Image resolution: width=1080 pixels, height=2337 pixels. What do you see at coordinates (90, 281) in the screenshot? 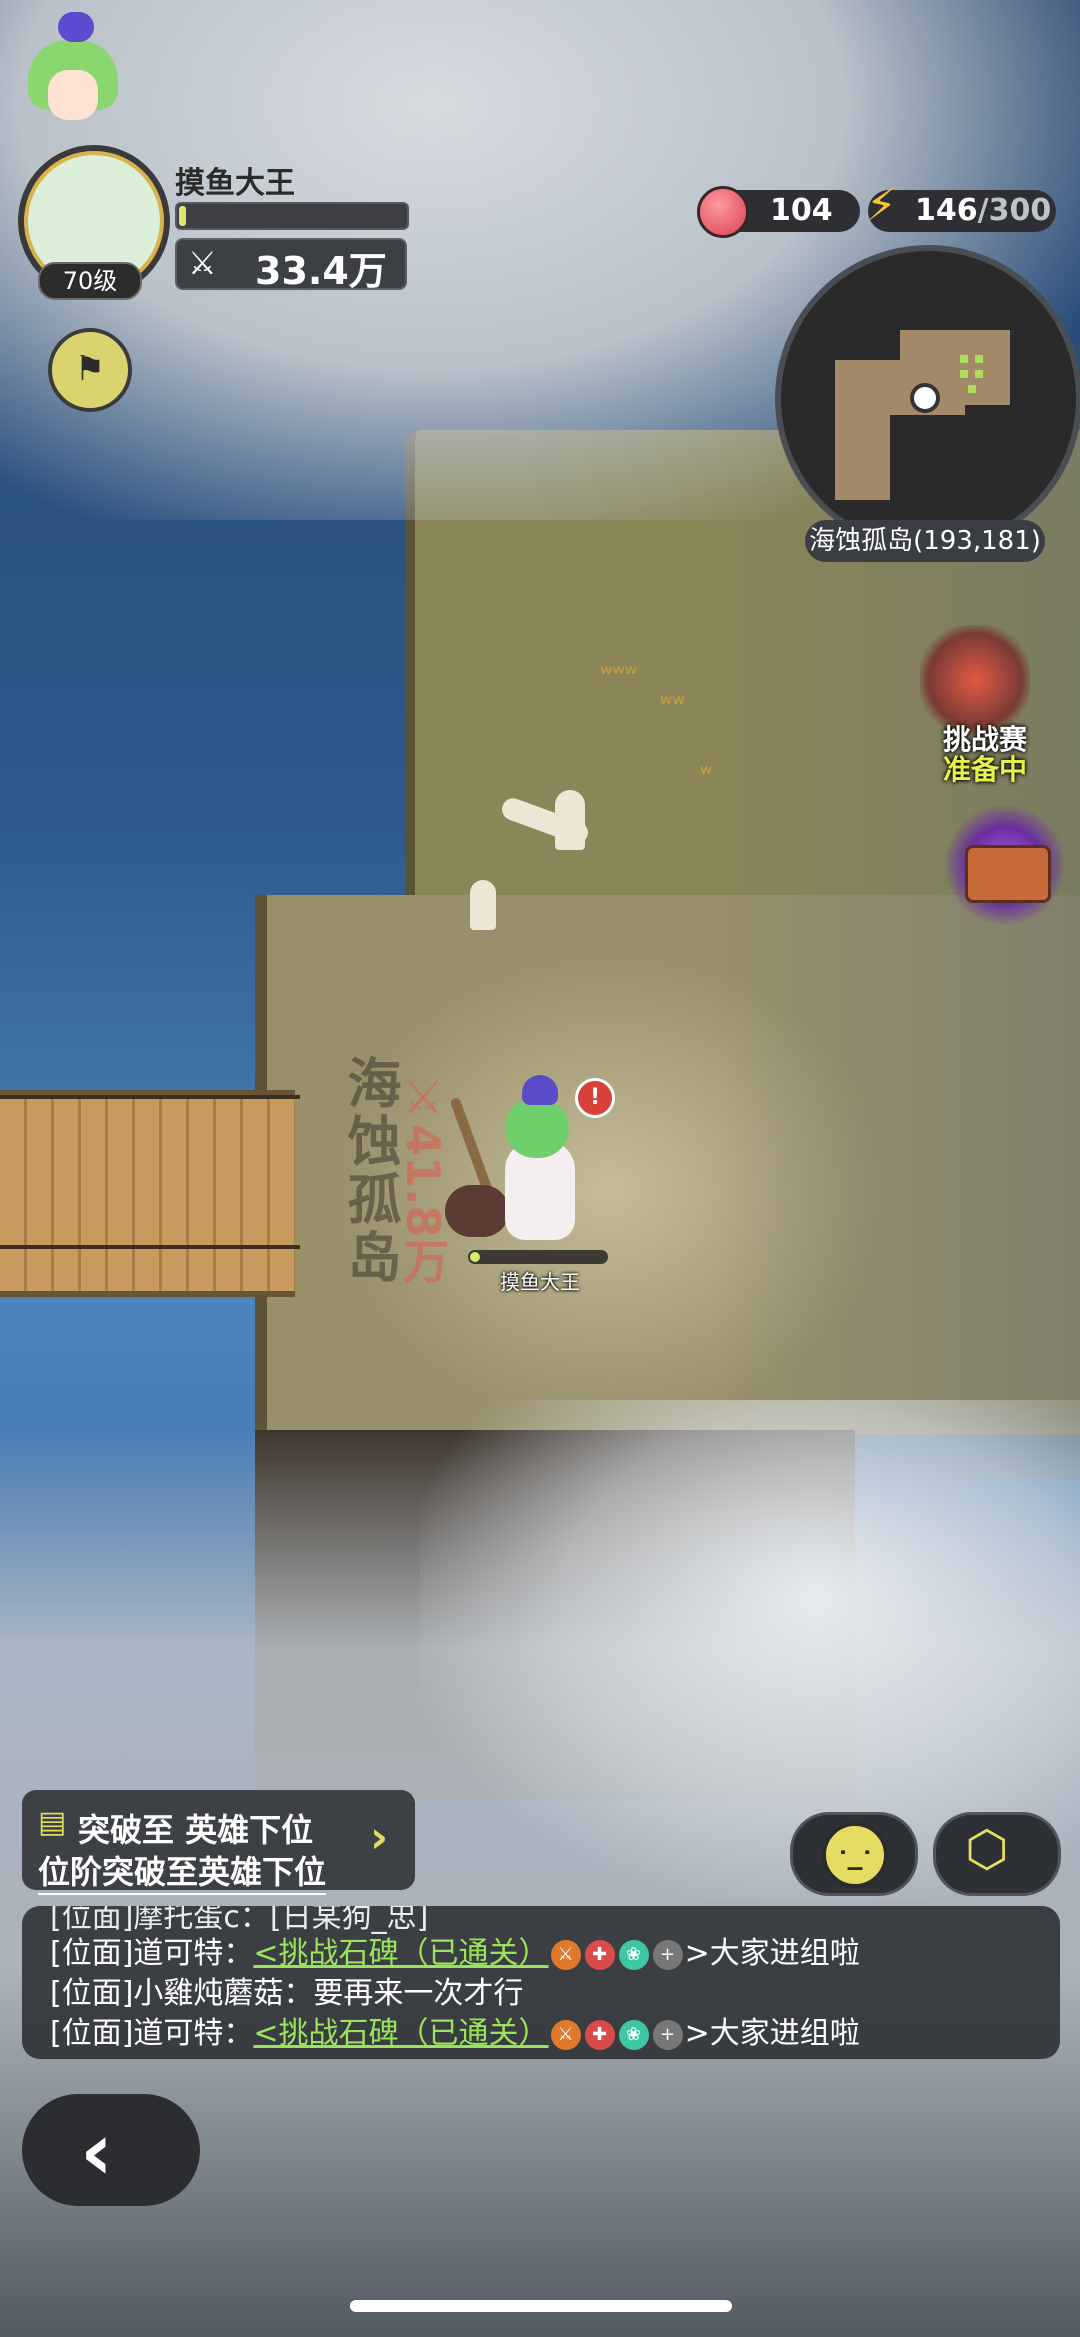
I see `player-level-badge: 70级` at bounding box center [90, 281].